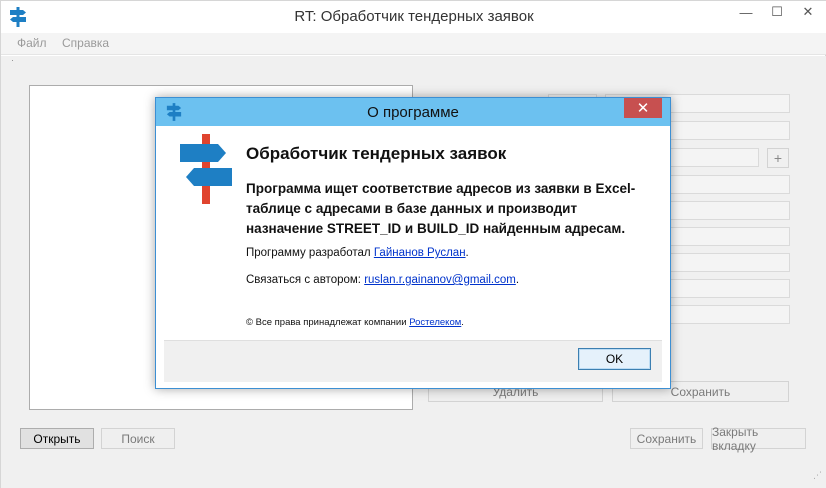 This screenshot has width=826, height=488. I want to click on maximize-icon: ☐, so click(777, 11).